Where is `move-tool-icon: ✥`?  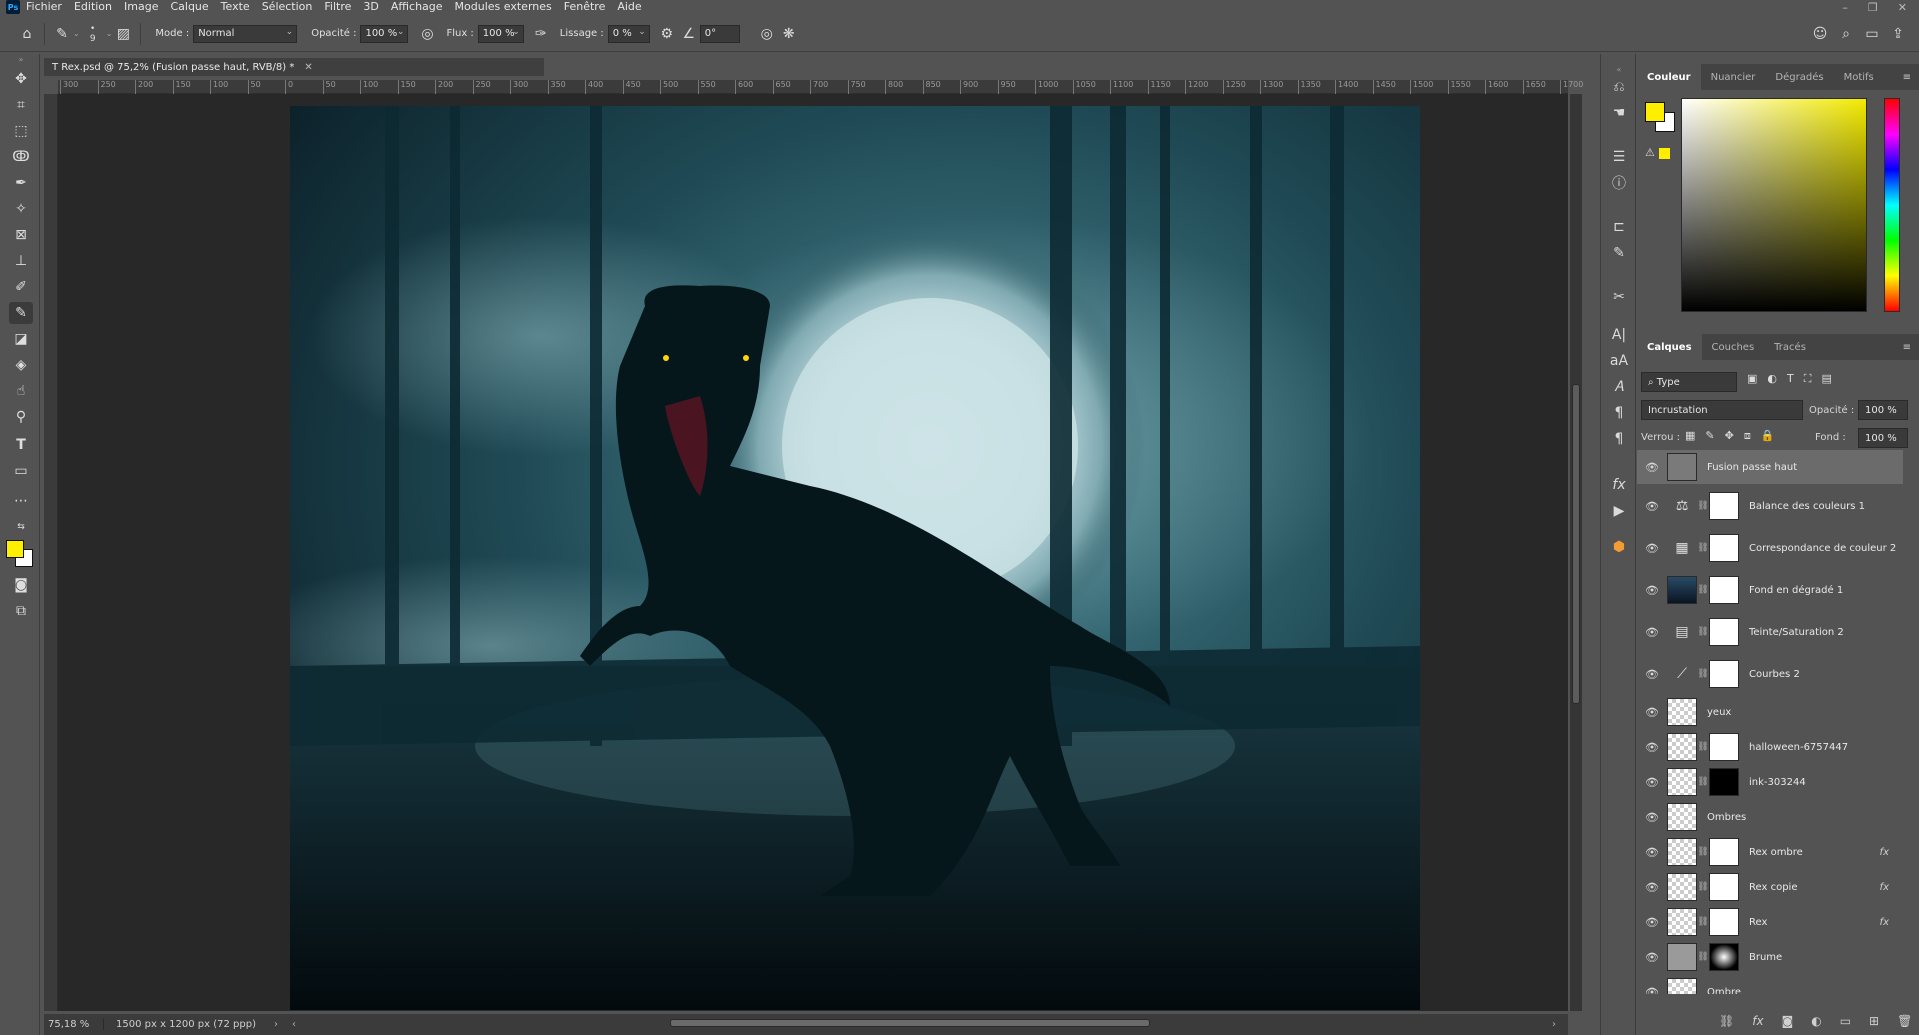 move-tool-icon: ✥ is located at coordinates (21, 79).